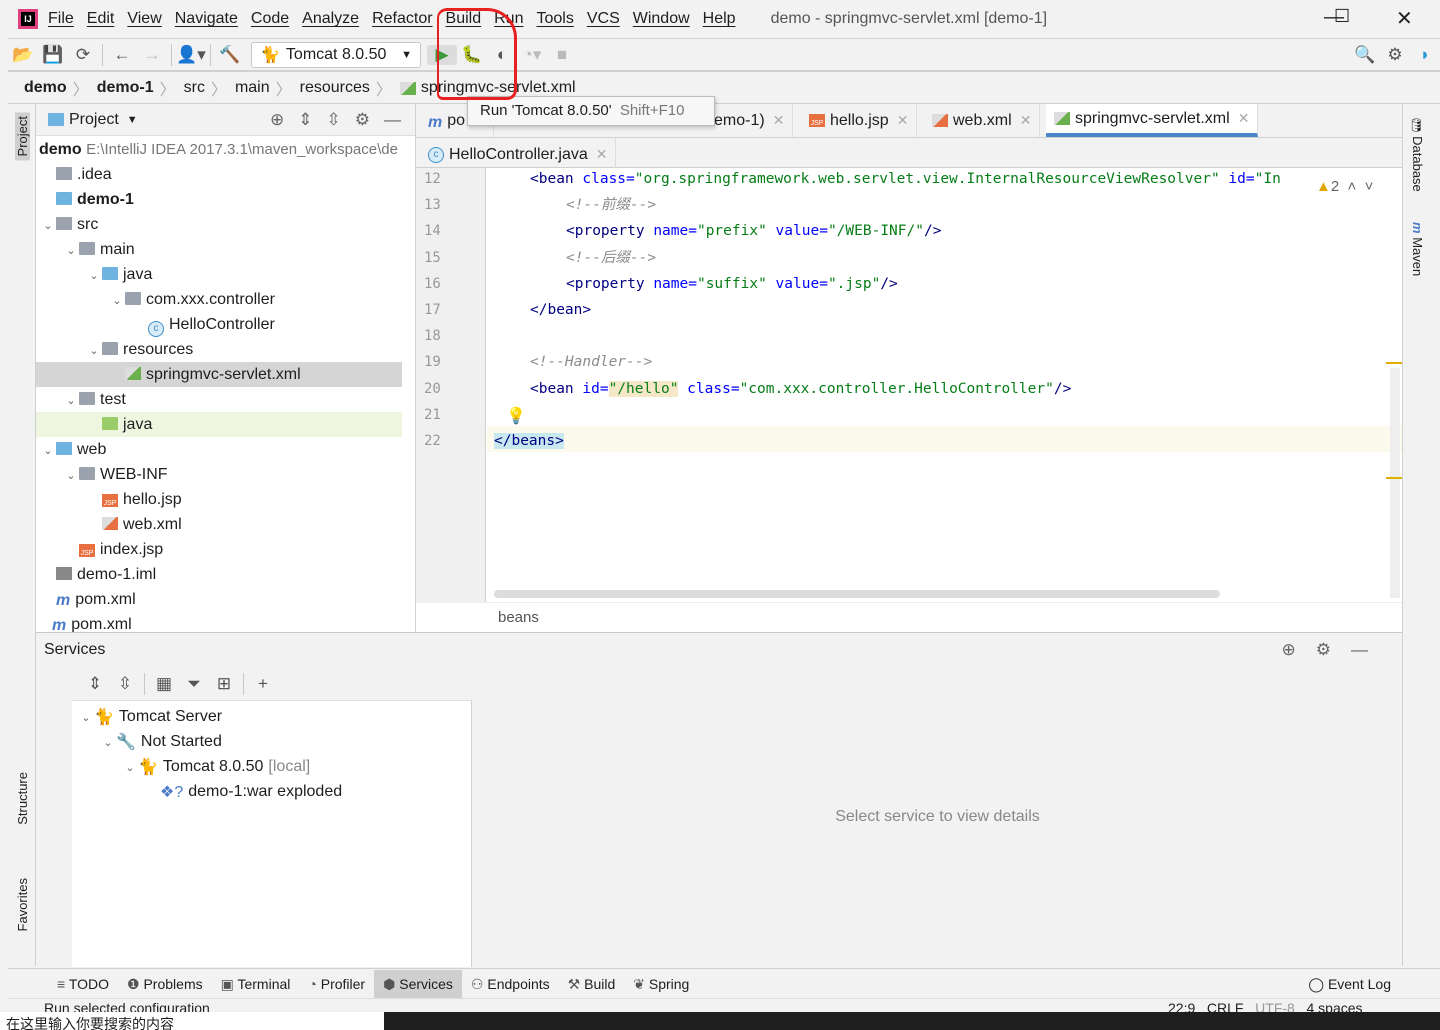  I want to click on menu-code: Code, so click(270, 19).